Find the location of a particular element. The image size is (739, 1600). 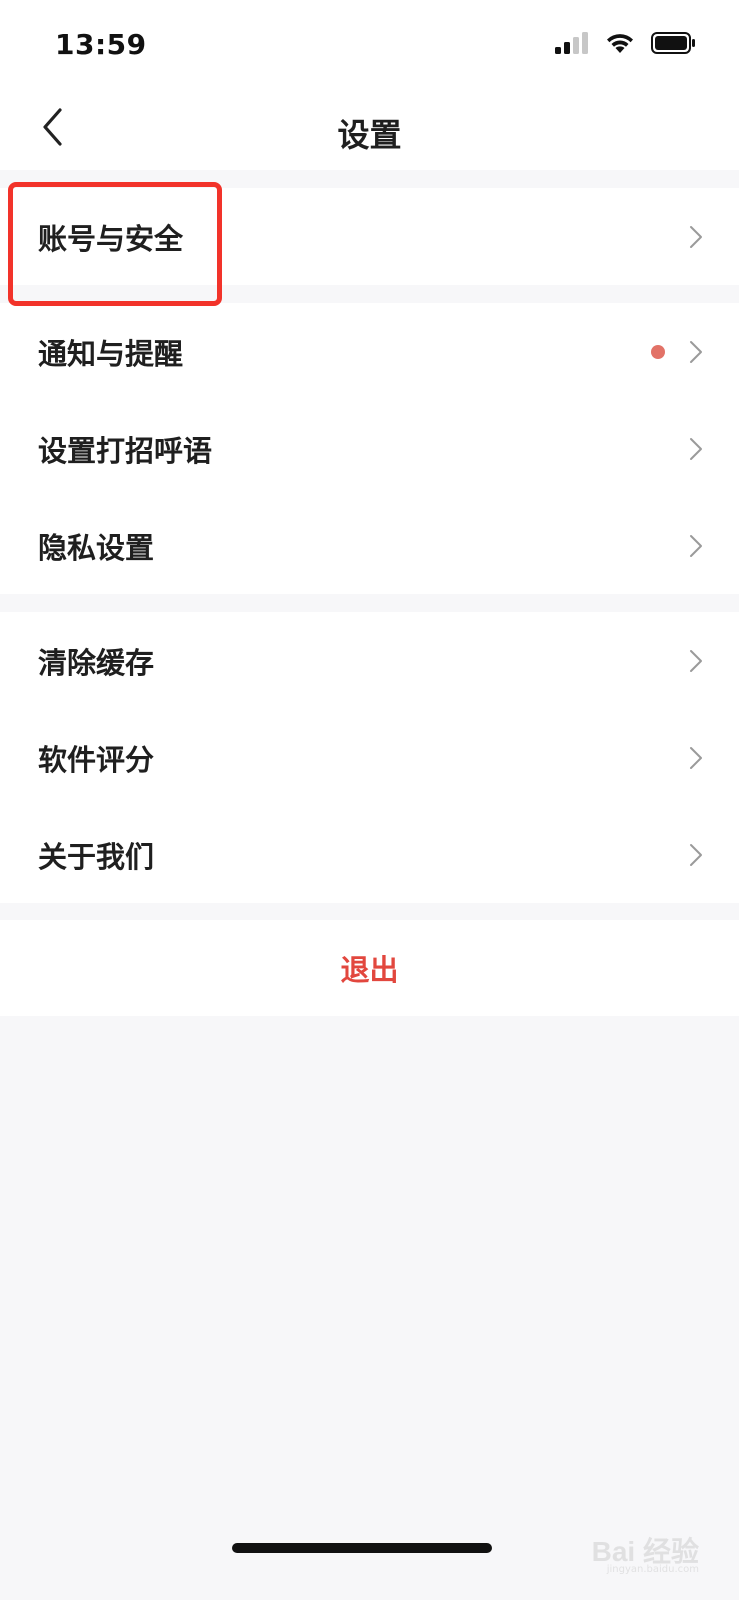

settings-item-account-security: 账号与安全 is located at coordinates (369, 236).